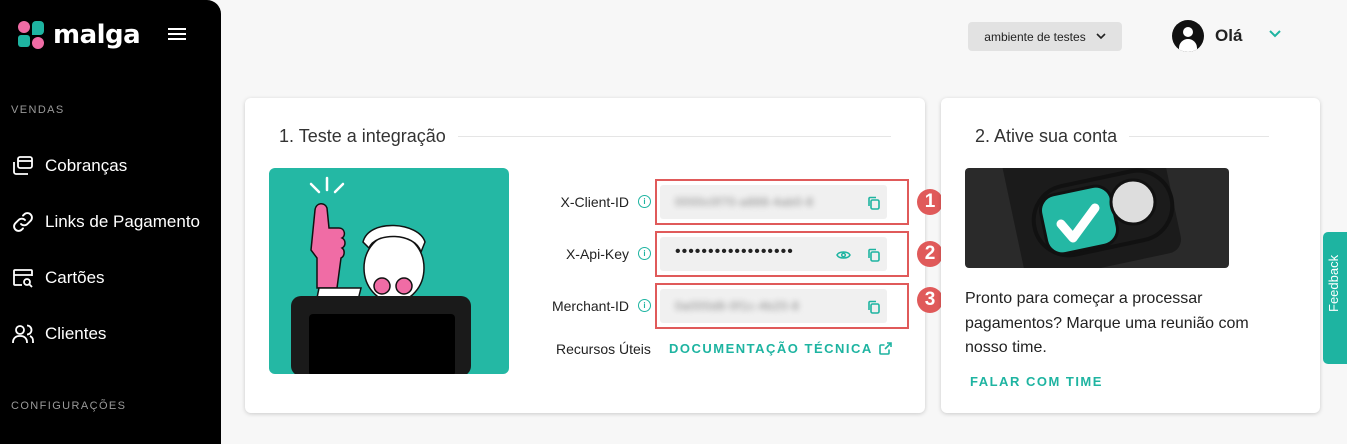 Image resolution: width=1347 pixels, height=444 pixels. I want to click on card-search-icon, so click(23, 278).